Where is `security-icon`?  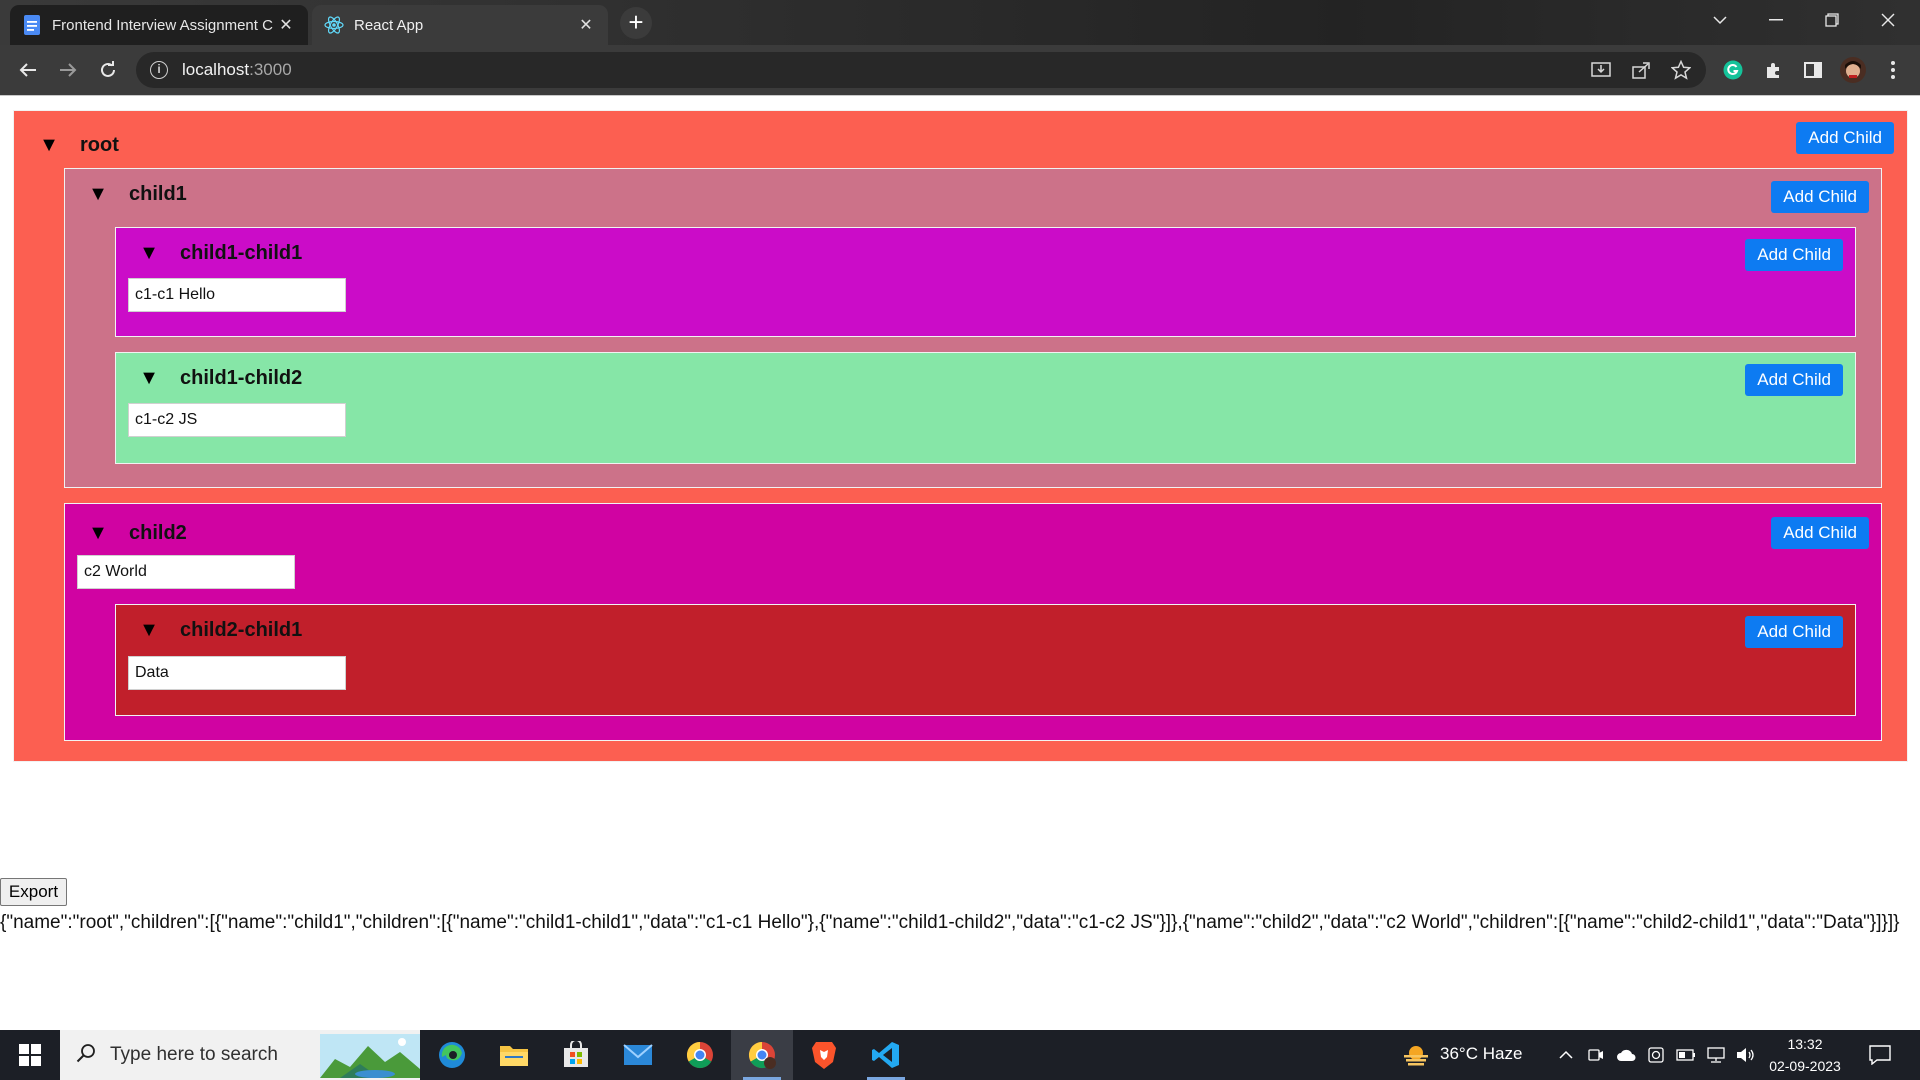
security-icon is located at coordinates (1656, 1055).